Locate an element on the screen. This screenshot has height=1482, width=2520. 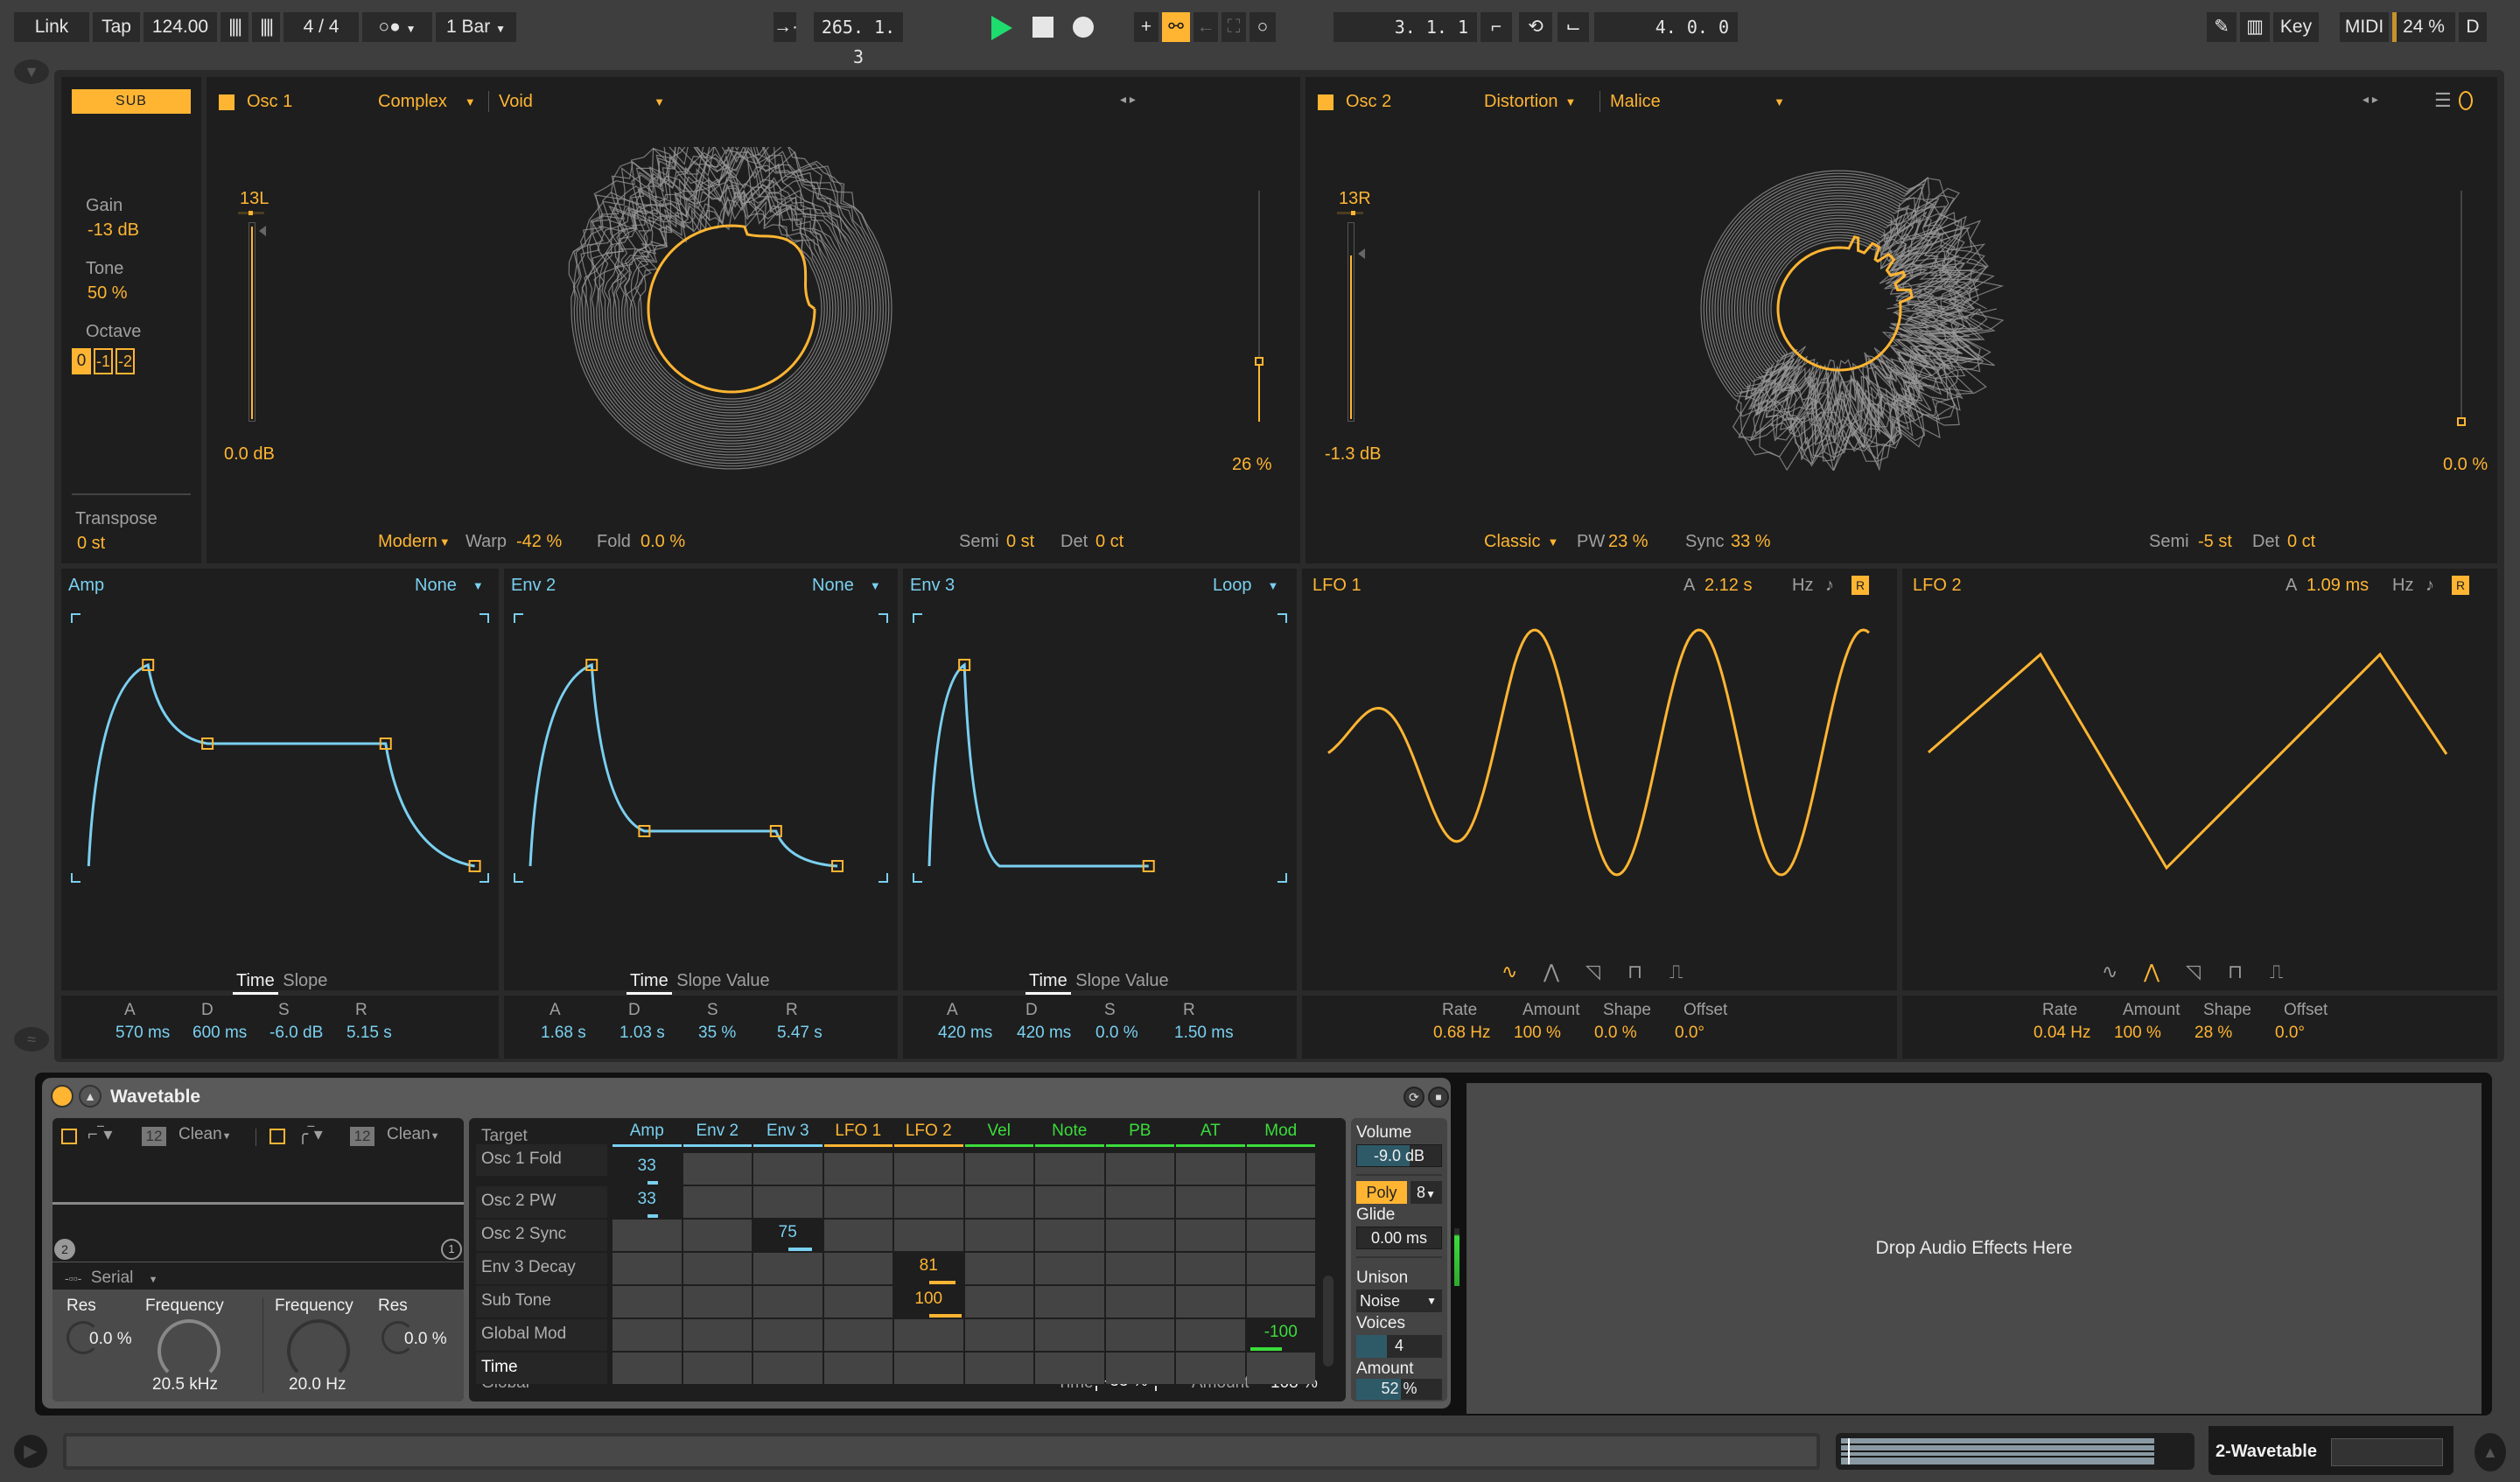
filter2-type-dropdown: ╭‾▾ is located at coordinates (310, 1134).